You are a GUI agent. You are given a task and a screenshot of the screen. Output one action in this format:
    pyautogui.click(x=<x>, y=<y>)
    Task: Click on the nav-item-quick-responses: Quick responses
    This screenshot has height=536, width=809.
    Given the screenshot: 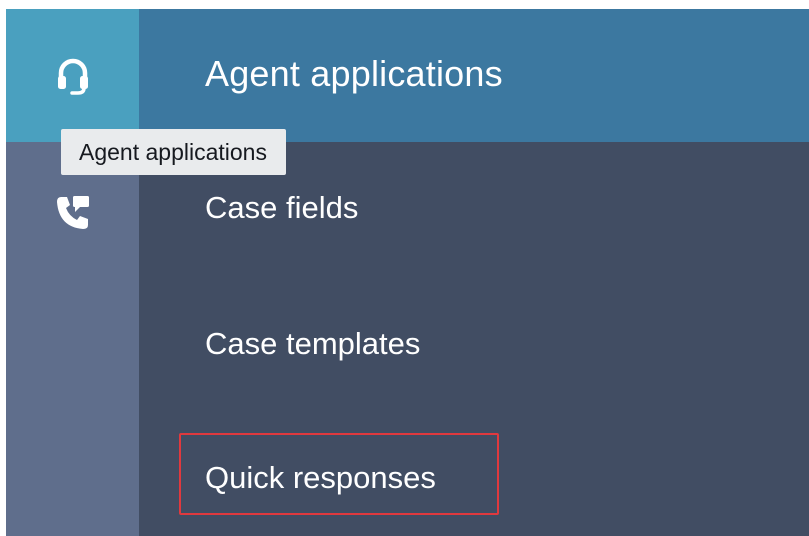 What is the action you would take?
    pyautogui.click(x=320, y=478)
    